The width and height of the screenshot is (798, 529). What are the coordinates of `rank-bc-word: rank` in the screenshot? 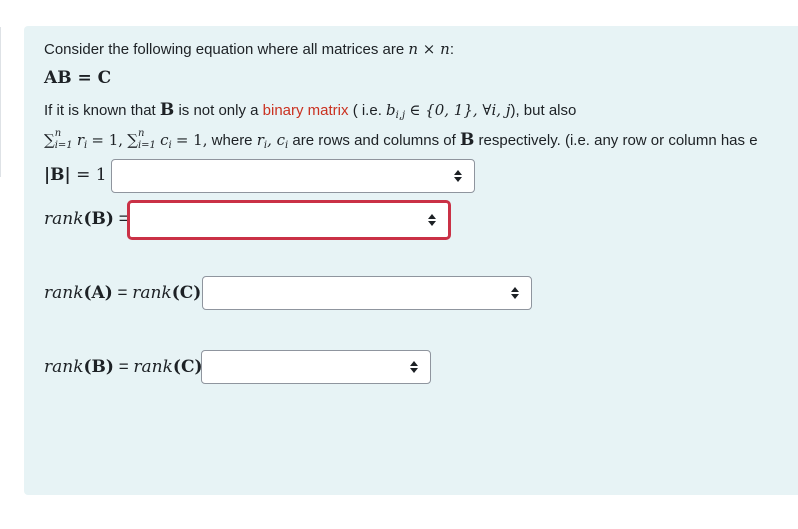 It's located at (64, 367).